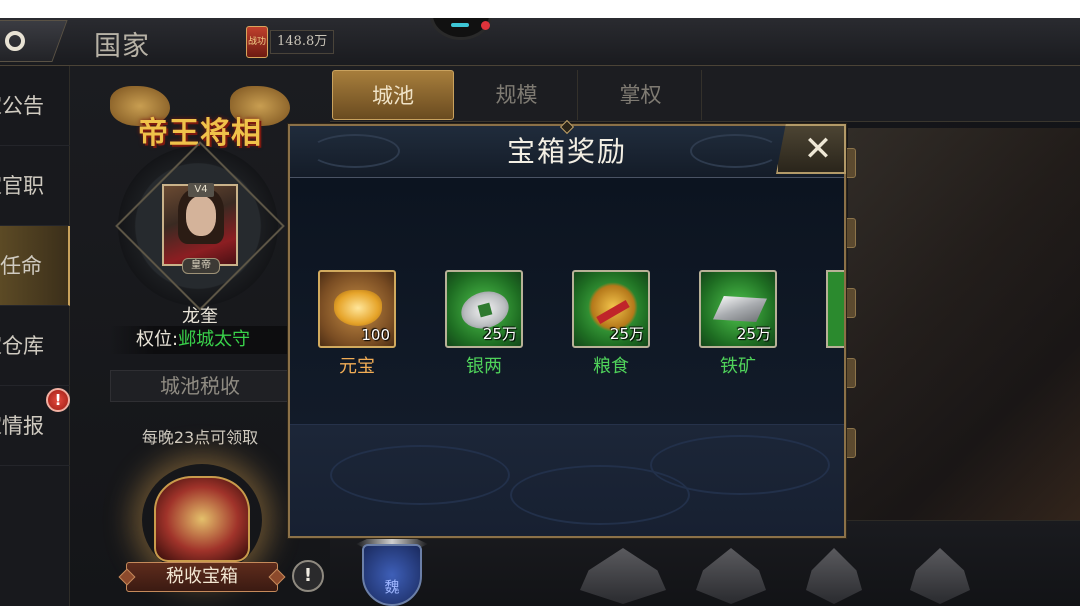 This screenshot has width=1080, height=606. Describe the element at coordinates (835, 309) in the screenshot. I see `reward-item-partial` at that location.